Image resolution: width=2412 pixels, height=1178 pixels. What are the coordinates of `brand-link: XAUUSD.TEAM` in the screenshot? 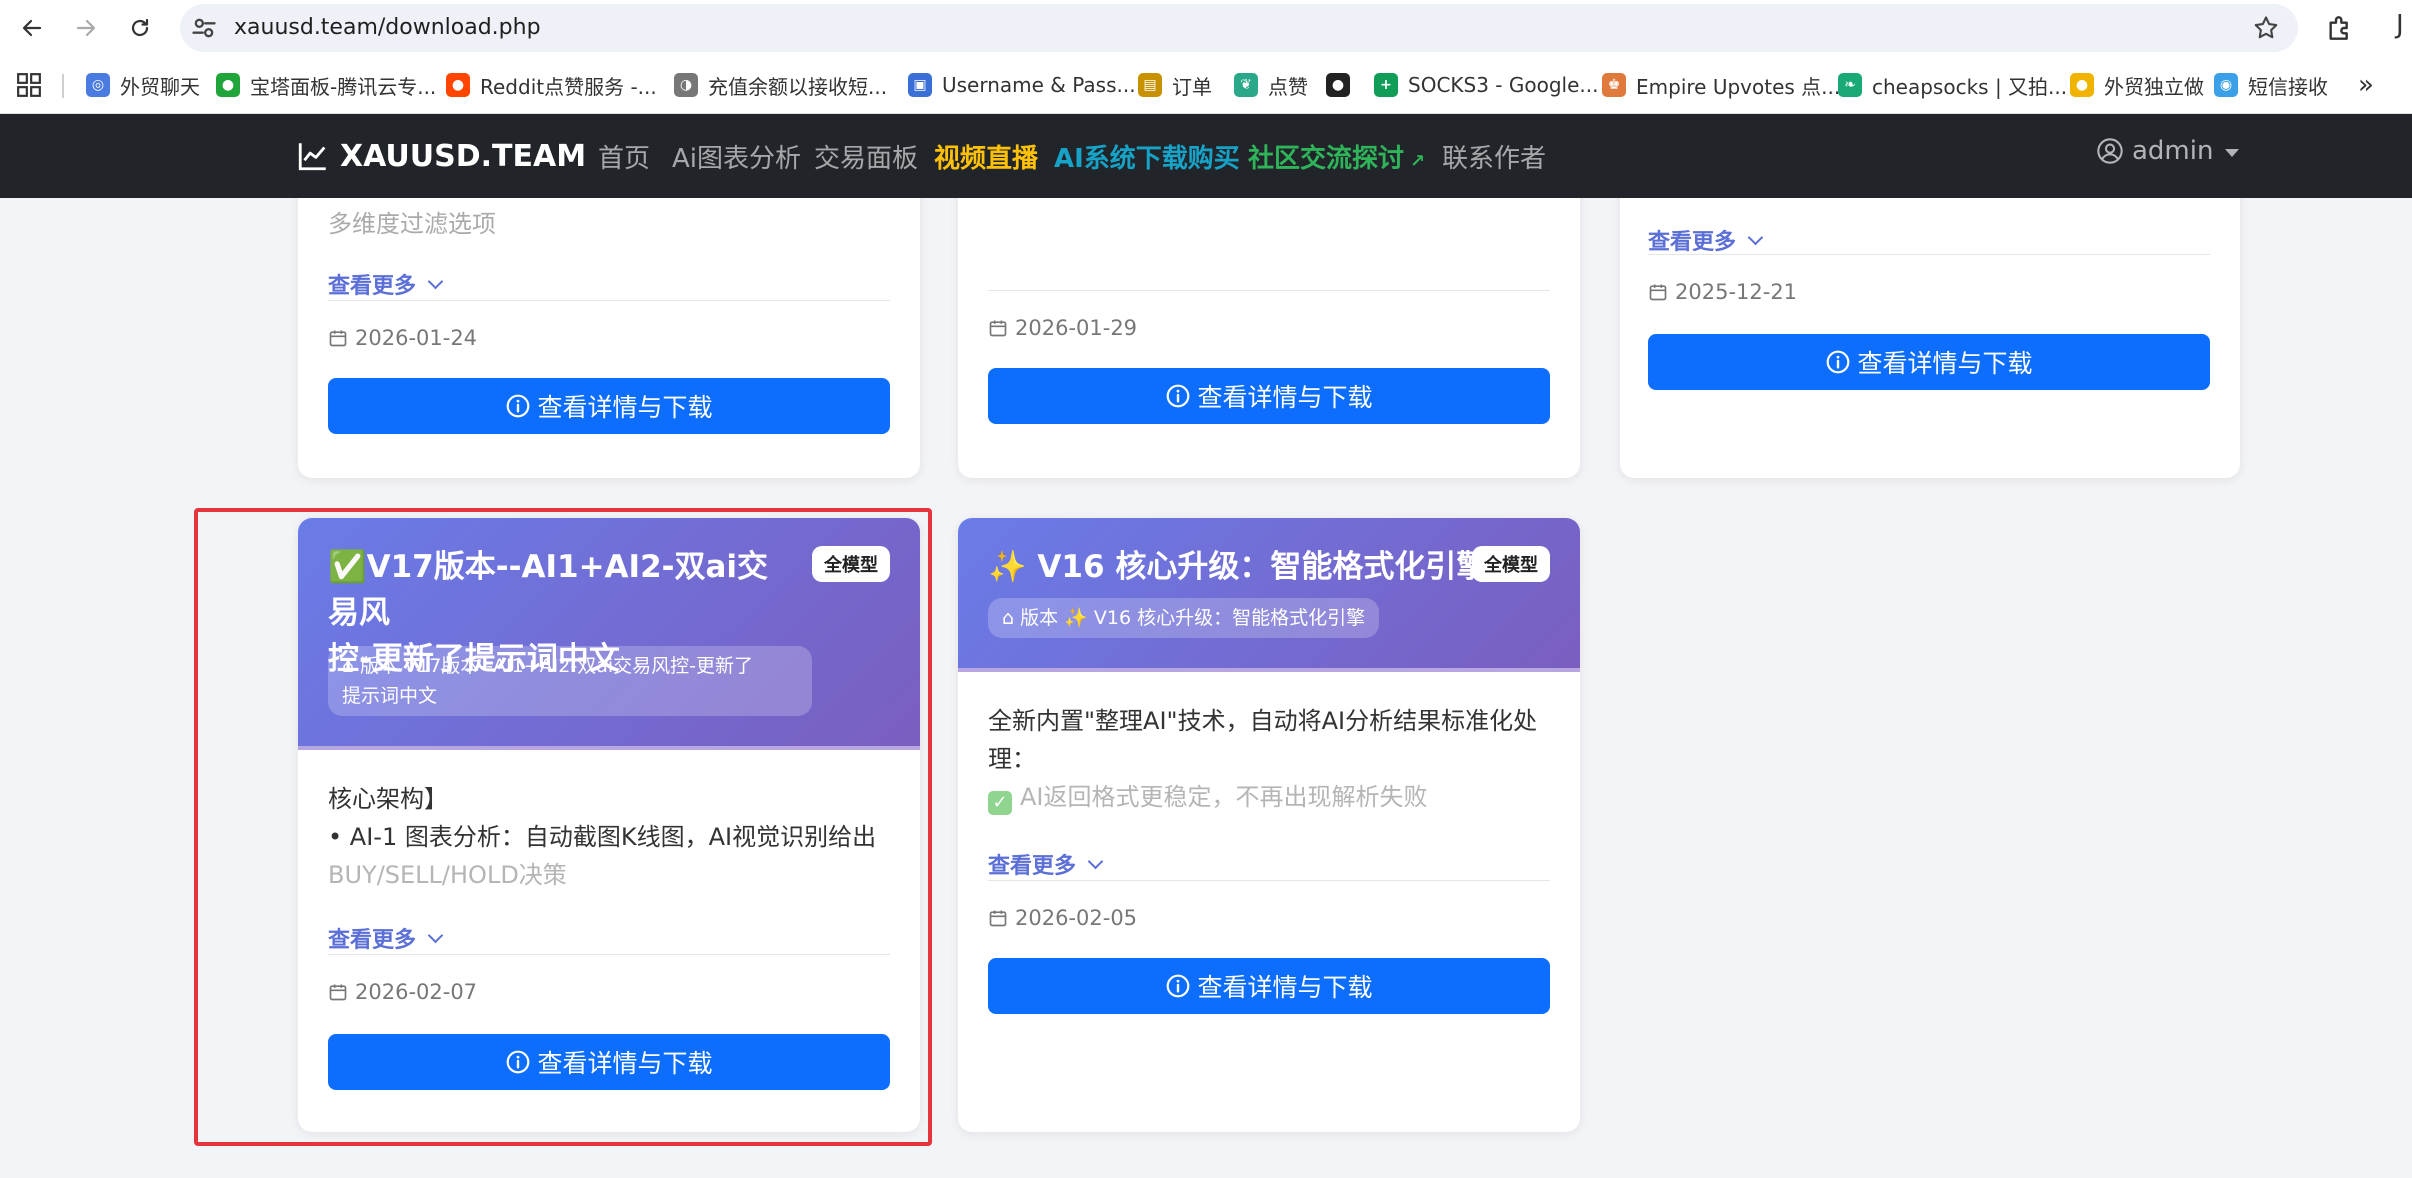 It's located at (441, 156).